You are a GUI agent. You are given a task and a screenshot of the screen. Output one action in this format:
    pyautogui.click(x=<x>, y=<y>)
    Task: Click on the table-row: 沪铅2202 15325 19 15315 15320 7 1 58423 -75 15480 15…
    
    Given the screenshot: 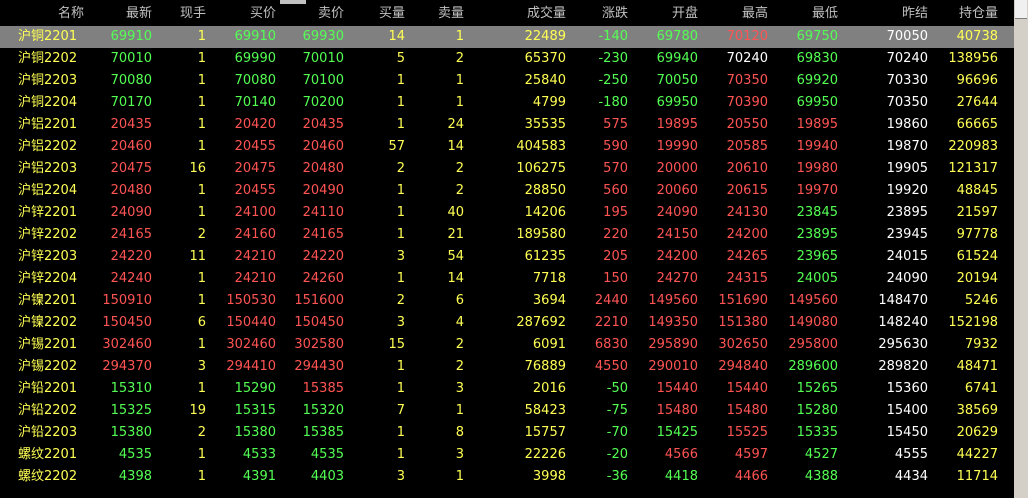 What is the action you would take?
    pyautogui.click(x=514, y=411)
    